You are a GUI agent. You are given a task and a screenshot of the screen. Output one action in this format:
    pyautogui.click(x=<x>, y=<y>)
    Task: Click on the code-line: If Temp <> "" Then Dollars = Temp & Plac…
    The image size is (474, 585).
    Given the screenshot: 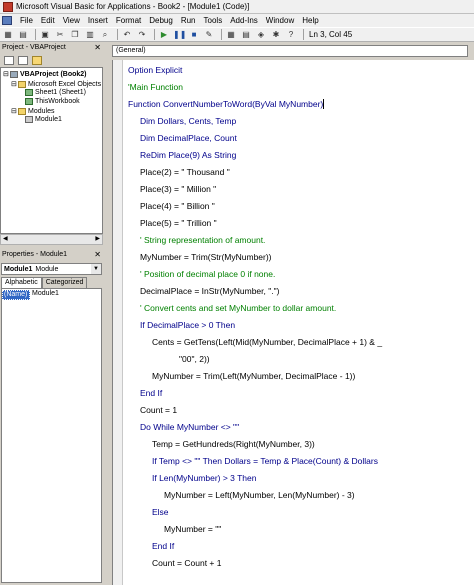 What is the action you would take?
    pyautogui.click(x=265, y=461)
    